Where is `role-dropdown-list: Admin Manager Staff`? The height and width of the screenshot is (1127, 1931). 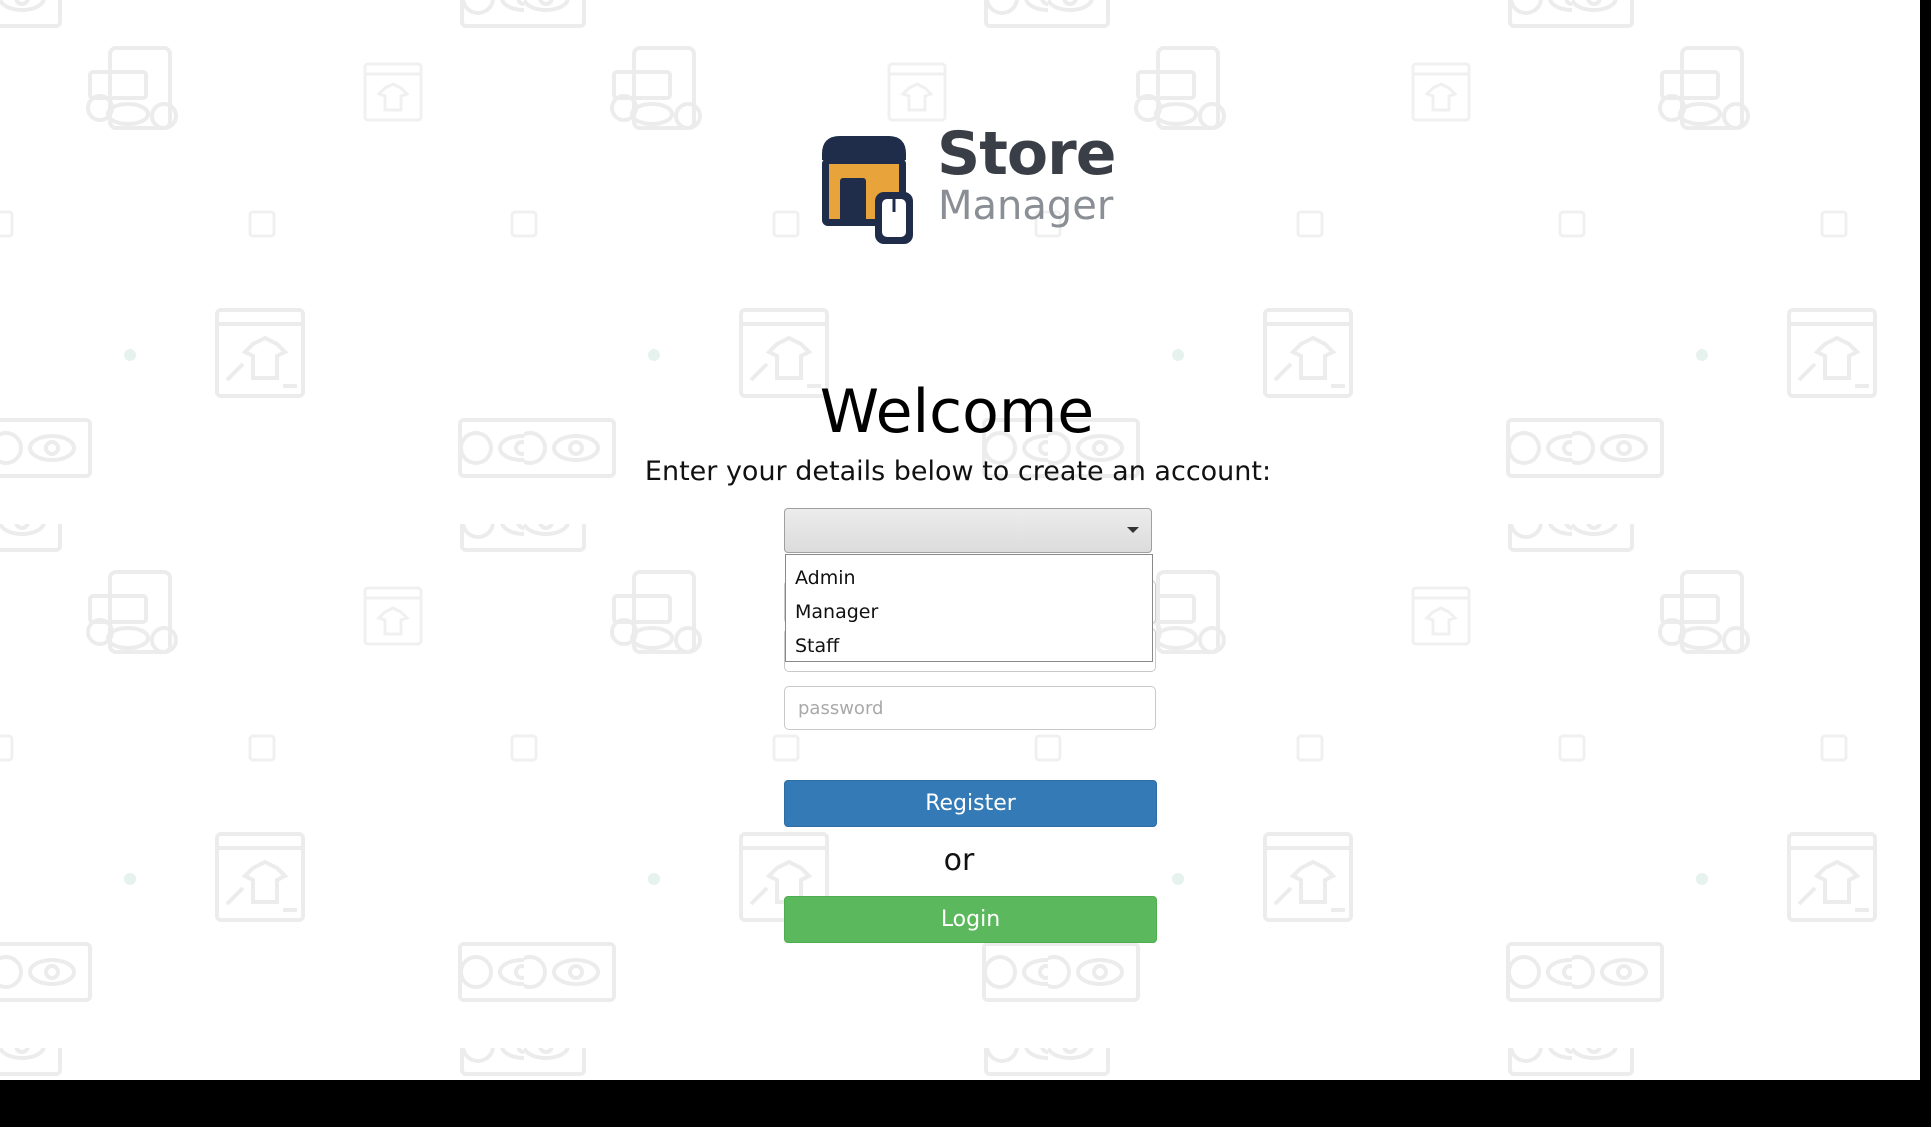 role-dropdown-list: Admin Manager Staff is located at coordinates (969, 608).